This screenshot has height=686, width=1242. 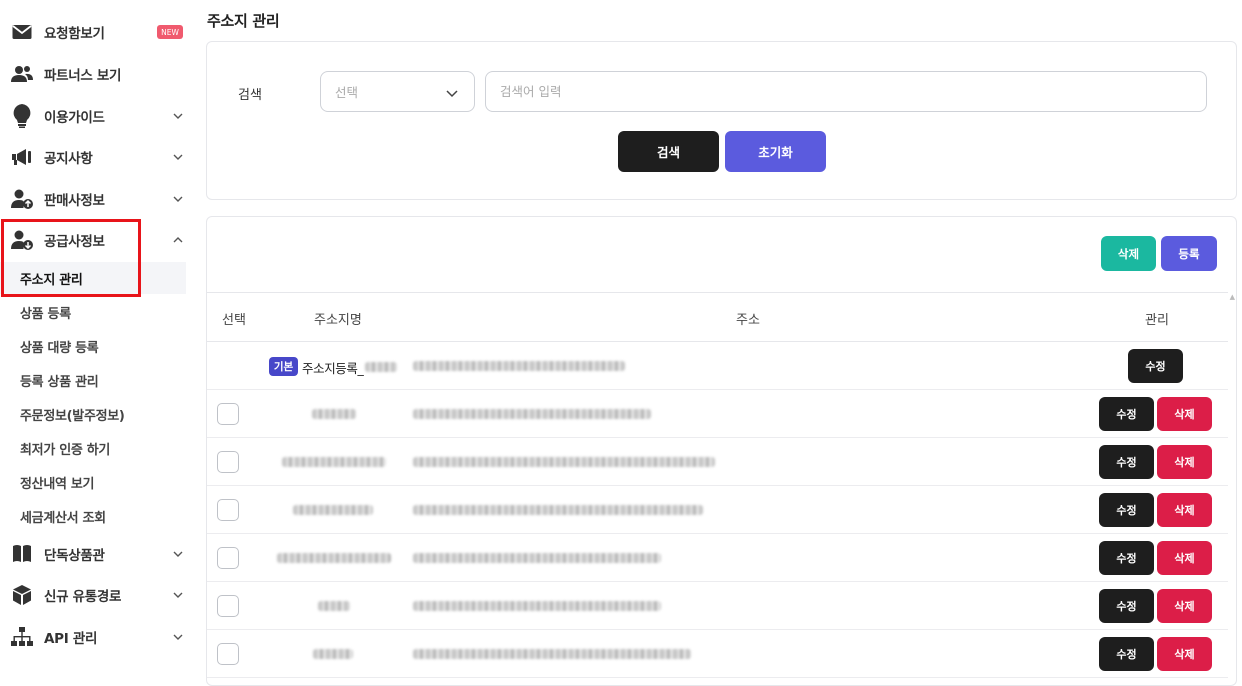 I want to click on sidebar-item-distribution: 신규 유통경로, so click(x=96, y=595).